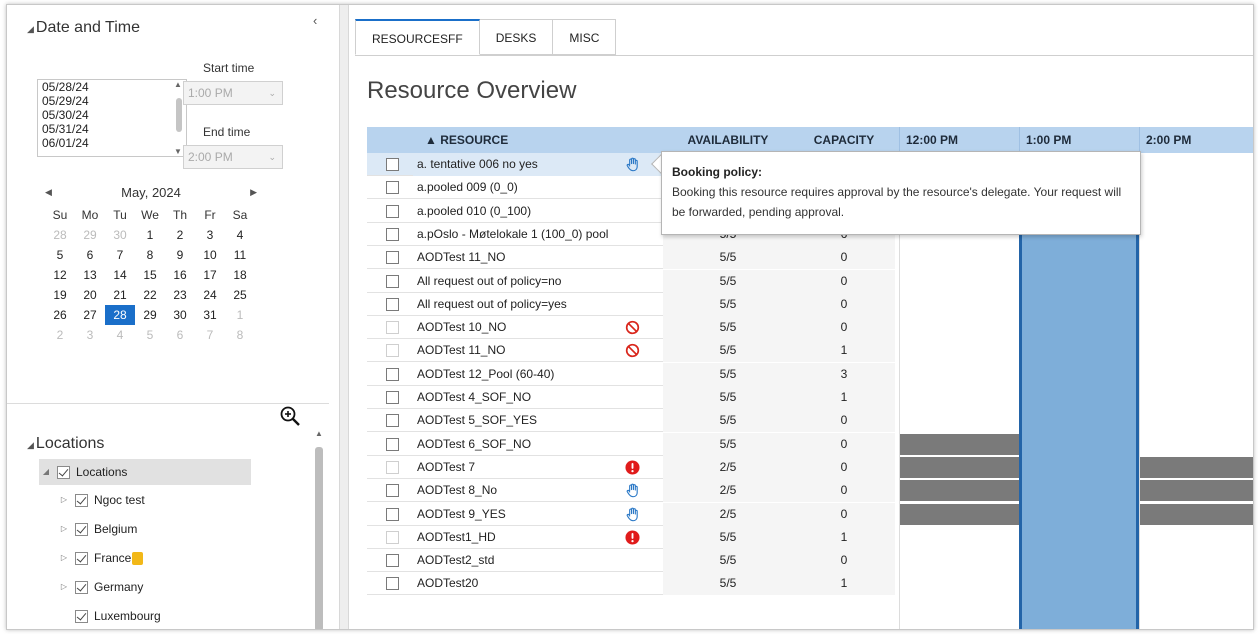 This screenshot has height=634, width=1258. I want to click on calendar-day: 23, so click(180, 295).